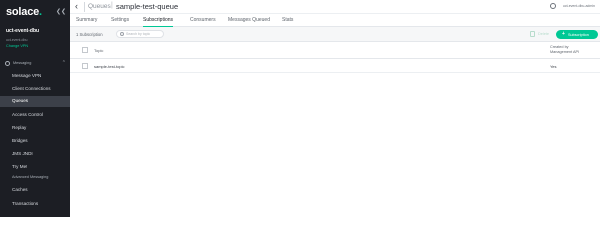  I want to click on sidebar-item-access-control: Access Control, so click(35, 115).